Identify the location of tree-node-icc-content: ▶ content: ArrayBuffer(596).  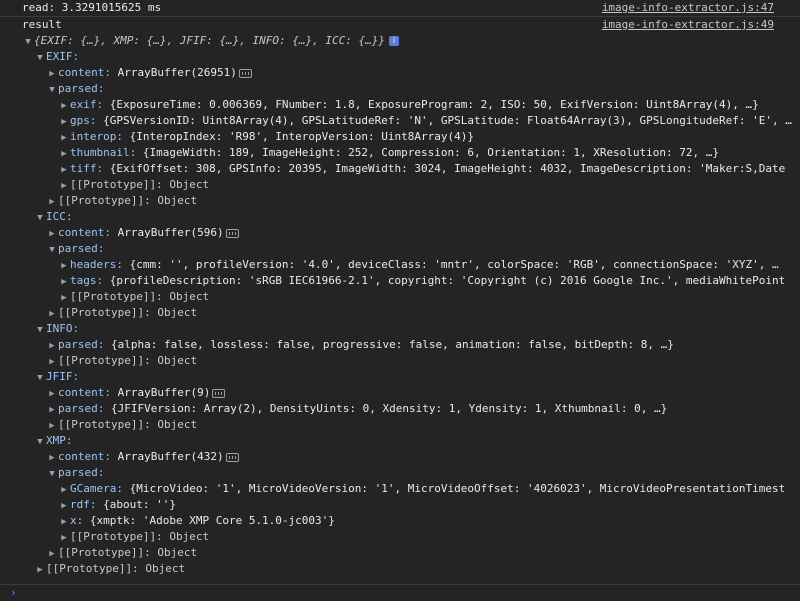
(400, 233).